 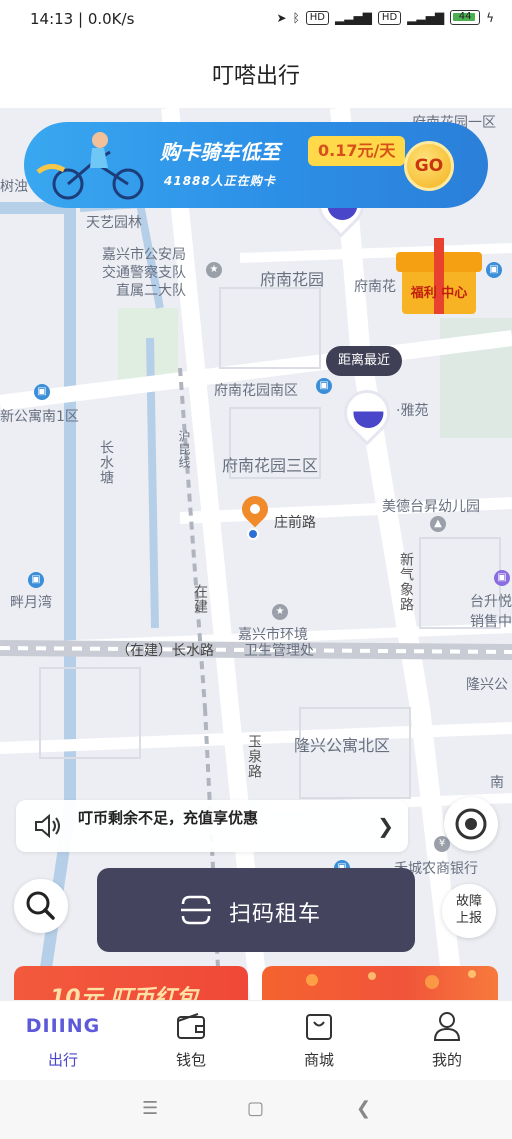 I want to click on signal-icon: ▂▃▅▇, so click(x=353, y=17).